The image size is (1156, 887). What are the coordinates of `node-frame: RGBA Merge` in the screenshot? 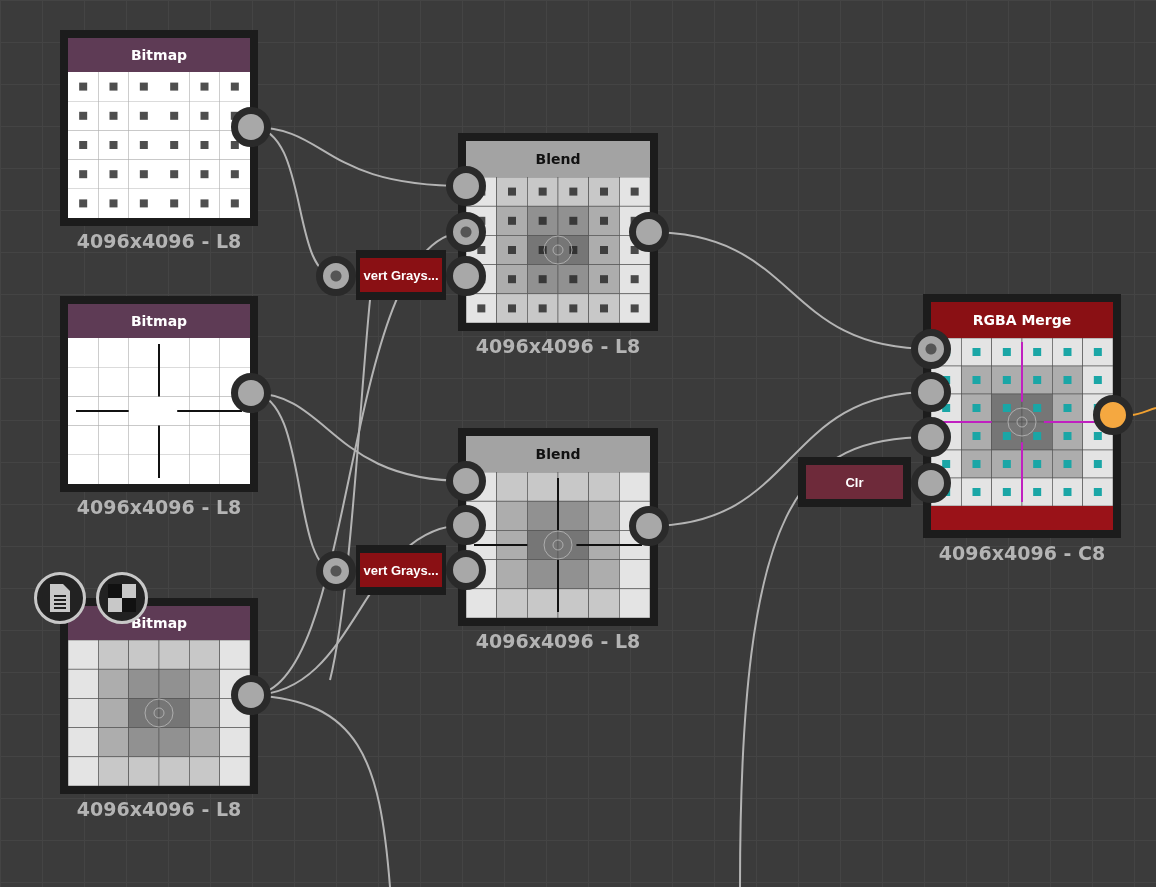 It's located at (1022, 416).